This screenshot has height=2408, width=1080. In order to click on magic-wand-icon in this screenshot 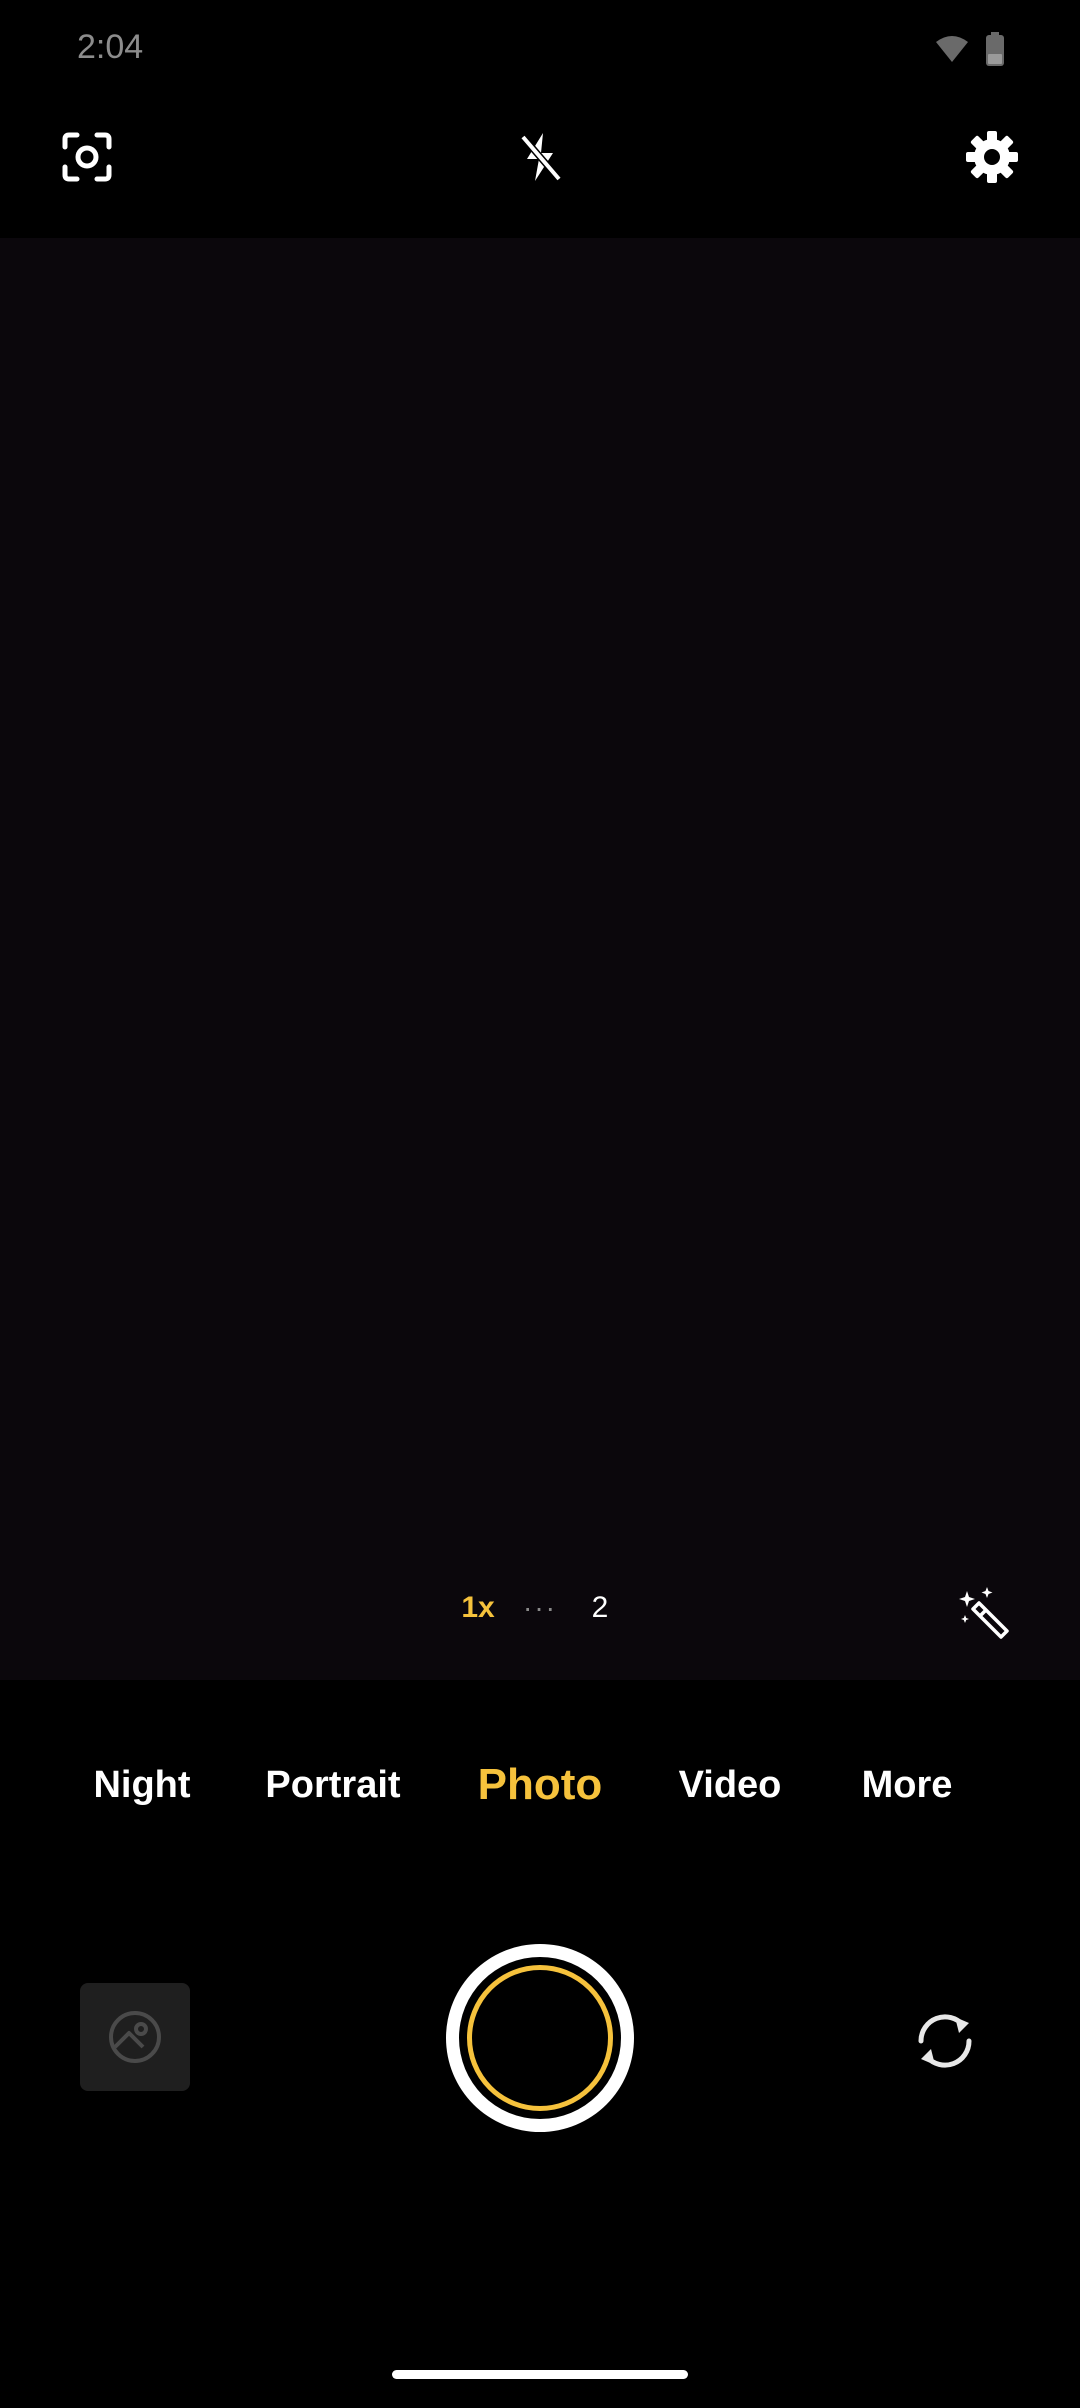, I will do `click(985, 1613)`.